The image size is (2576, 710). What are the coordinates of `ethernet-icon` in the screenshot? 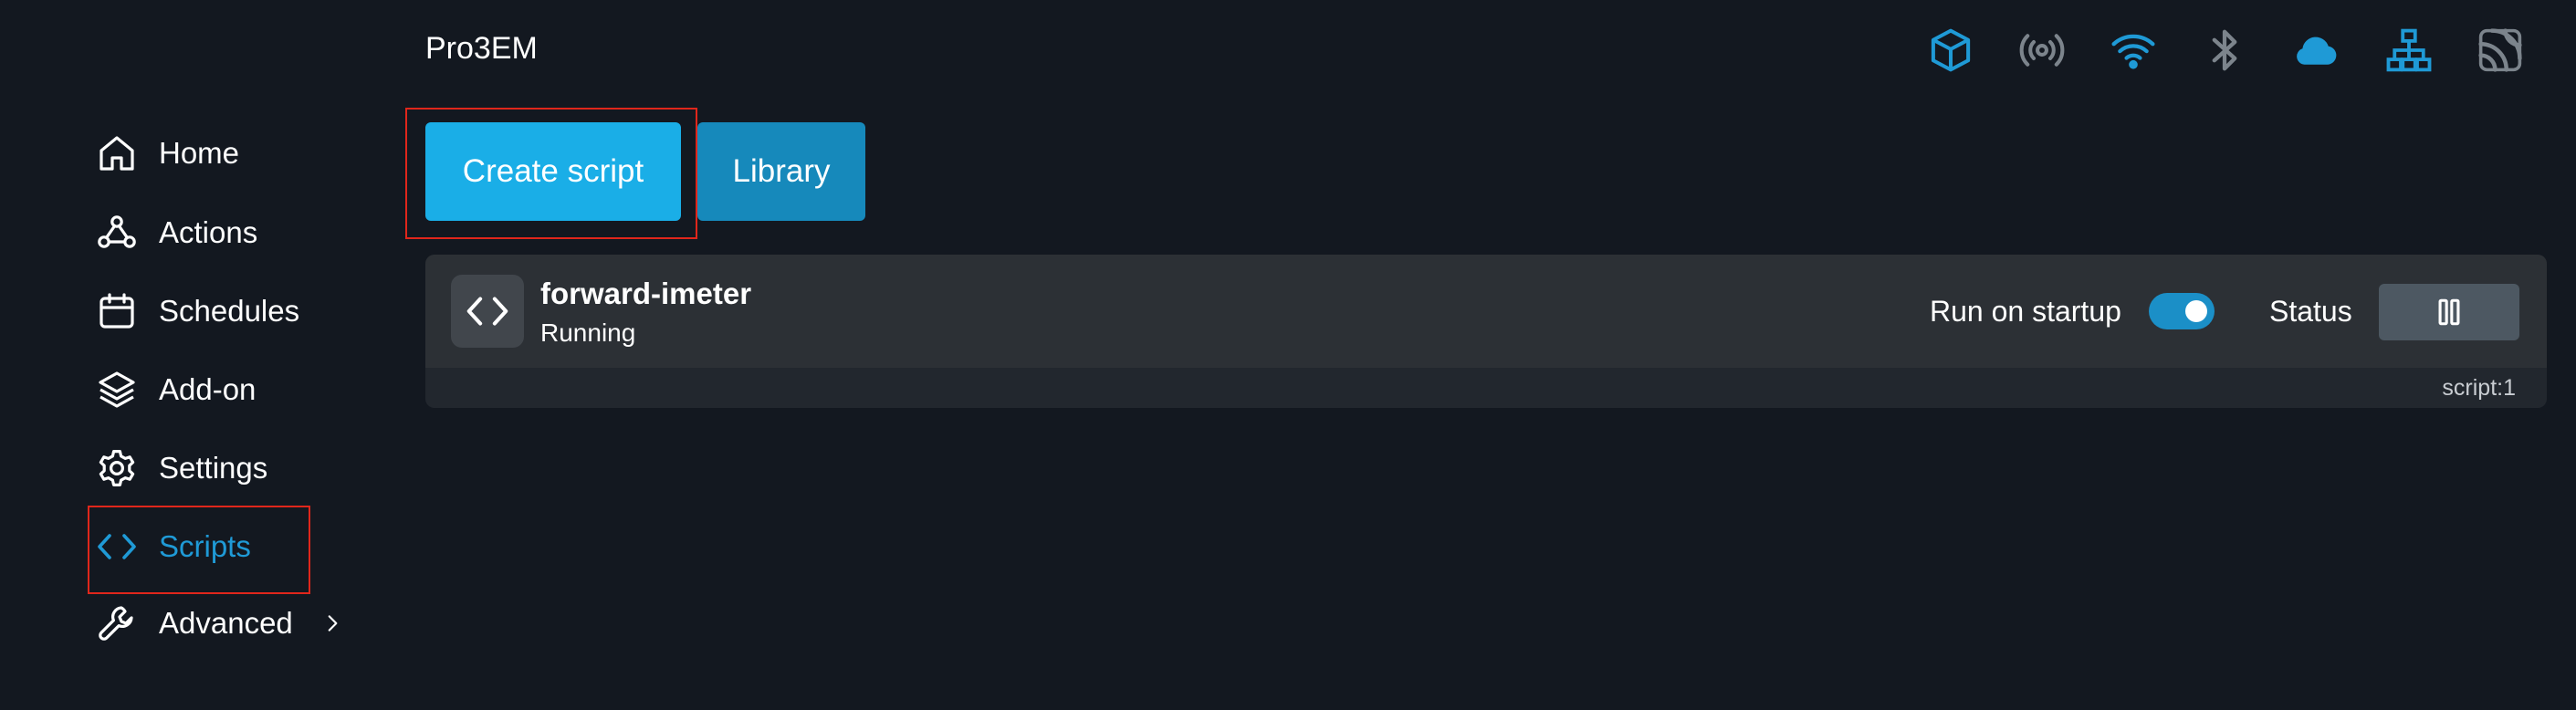 It's located at (2409, 51).